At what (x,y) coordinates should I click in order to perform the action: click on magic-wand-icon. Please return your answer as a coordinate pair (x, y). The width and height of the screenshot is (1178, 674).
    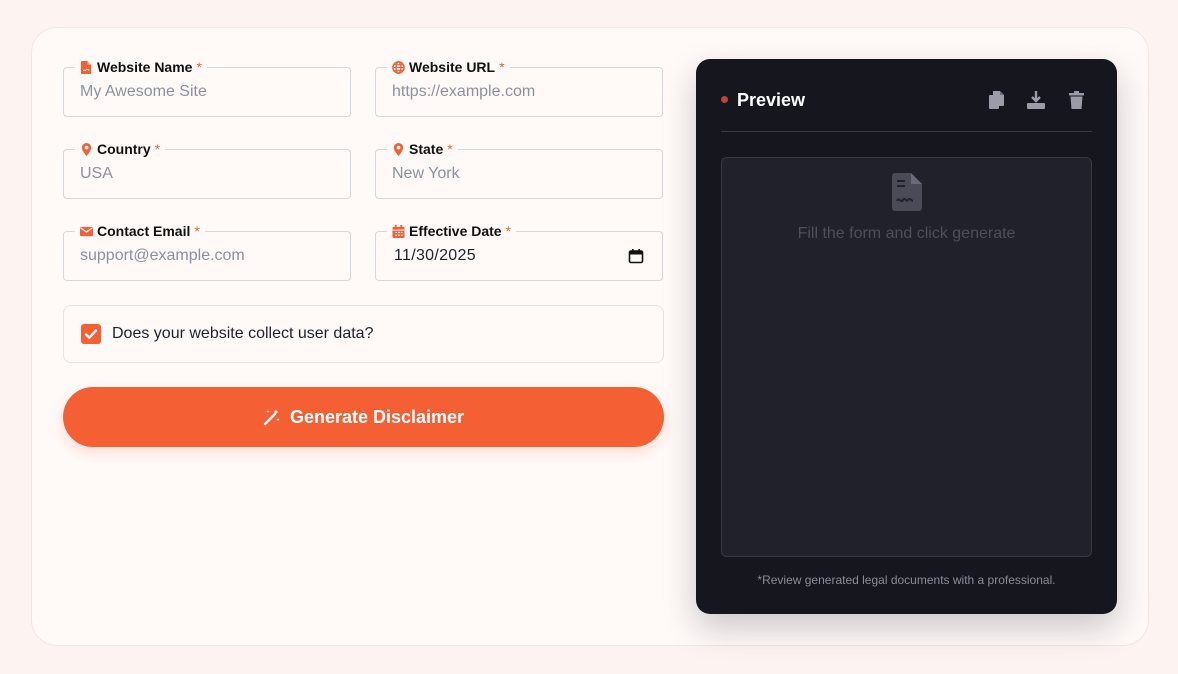
    Looking at the image, I should click on (271, 417).